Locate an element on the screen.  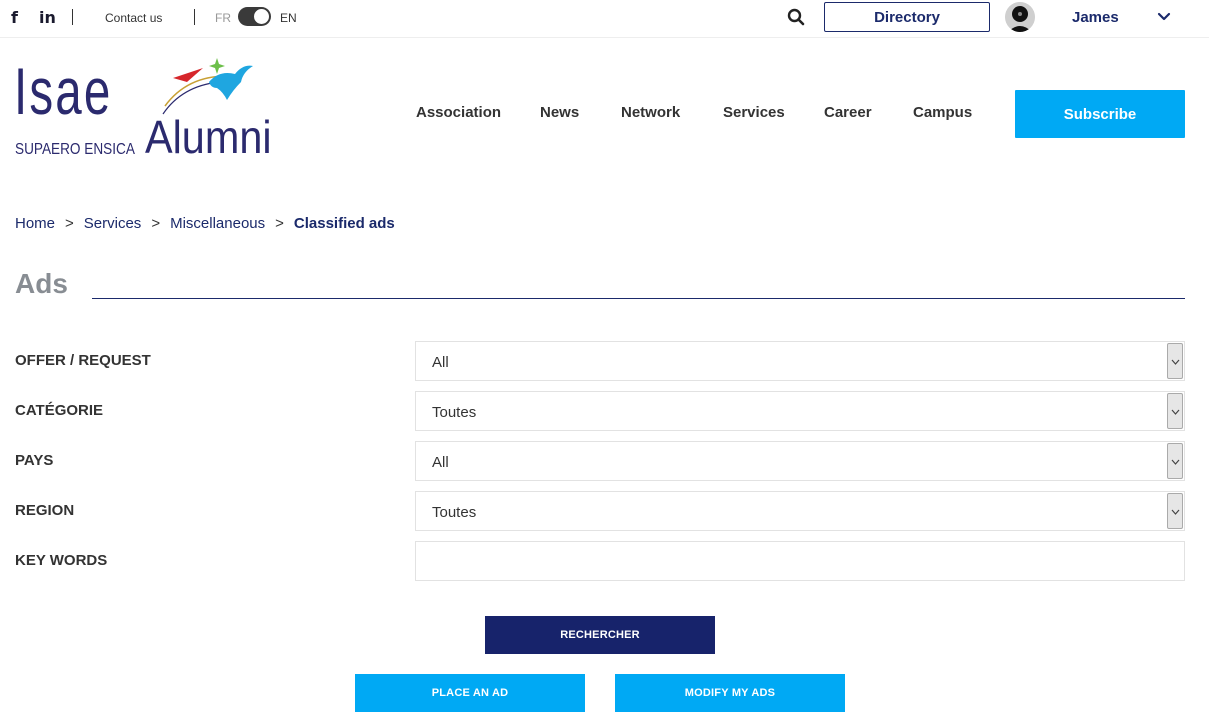
nav-campus: Campus is located at coordinates (942, 112).